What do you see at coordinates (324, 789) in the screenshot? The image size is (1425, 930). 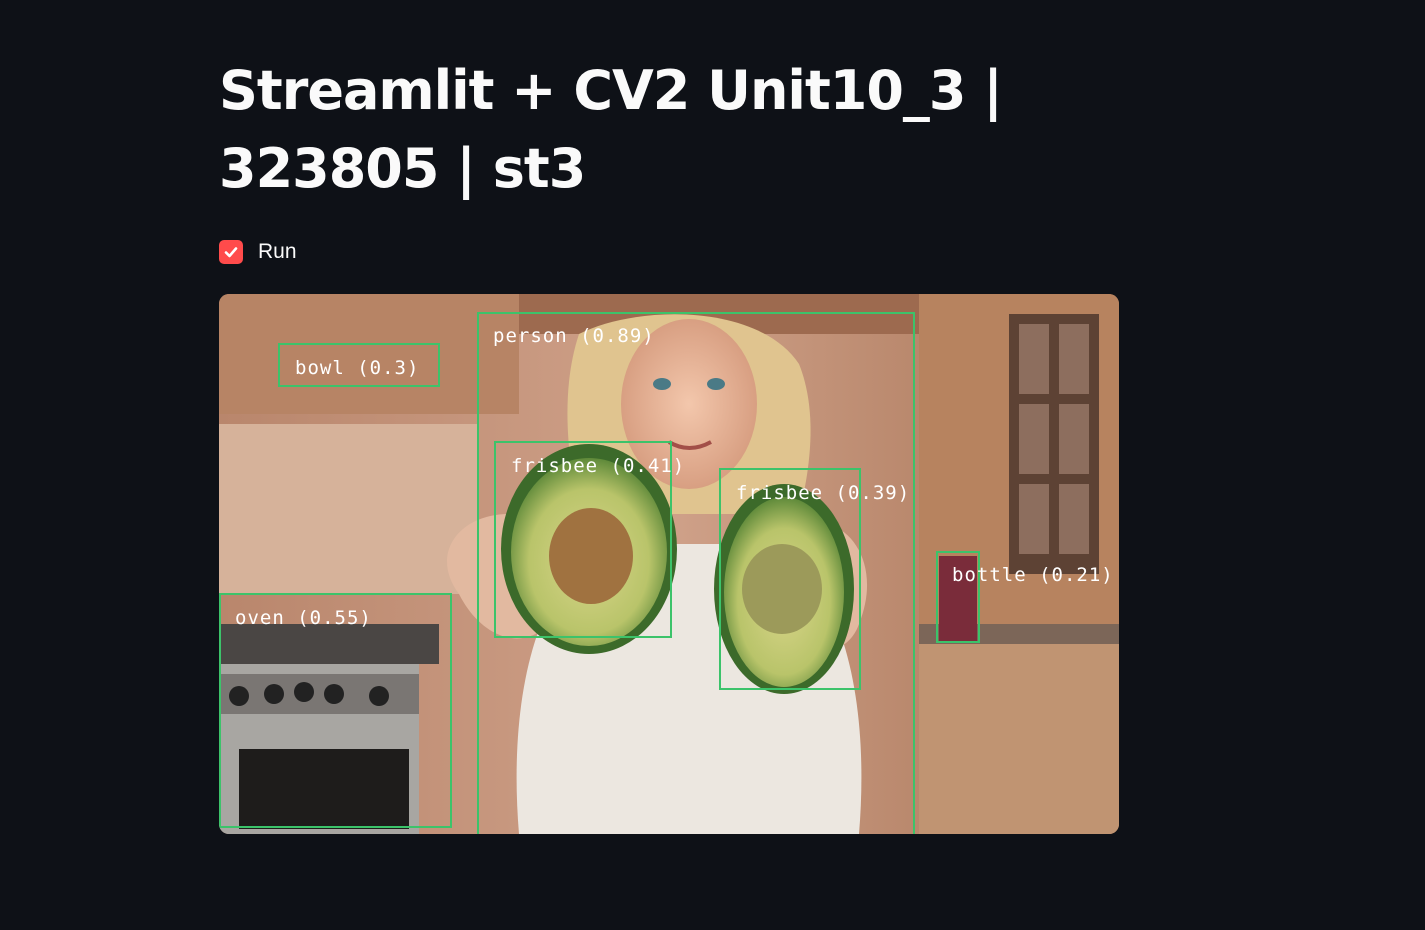 I see `oven-window` at bounding box center [324, 789].